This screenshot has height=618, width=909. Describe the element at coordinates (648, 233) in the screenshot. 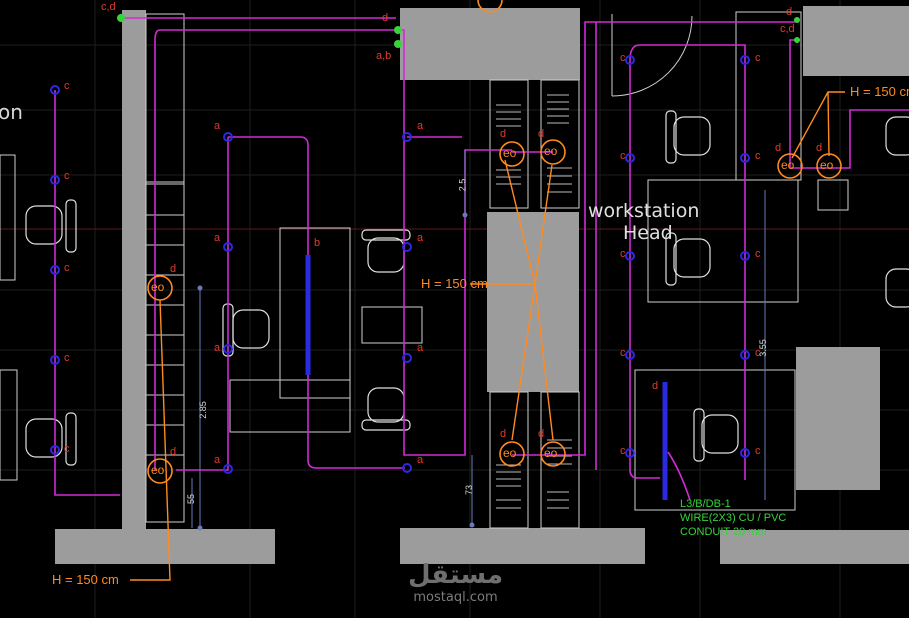

I see `room-label-head: Head` at that location.